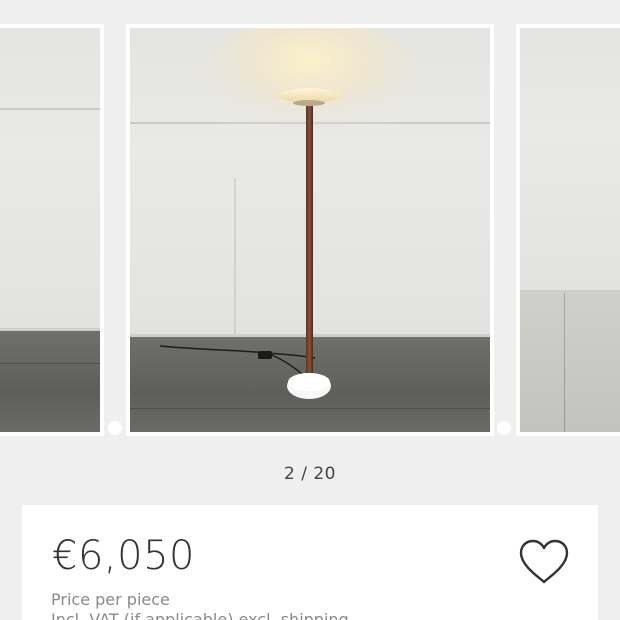 The image size is (620, 620). I want to click on previous-photo, so click(50, 230).